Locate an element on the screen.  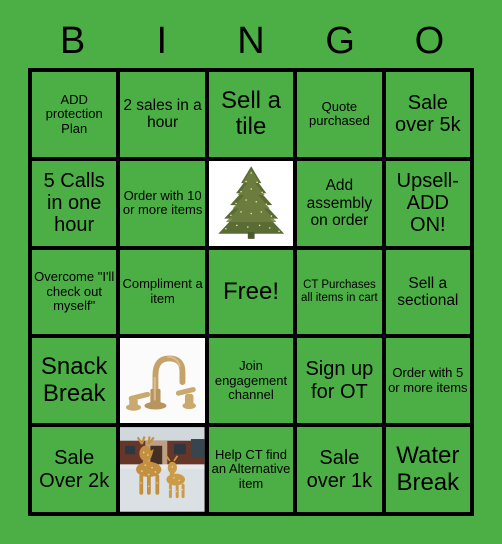
bingo-cell-n3: Free! is located at coordinates (251, 292).